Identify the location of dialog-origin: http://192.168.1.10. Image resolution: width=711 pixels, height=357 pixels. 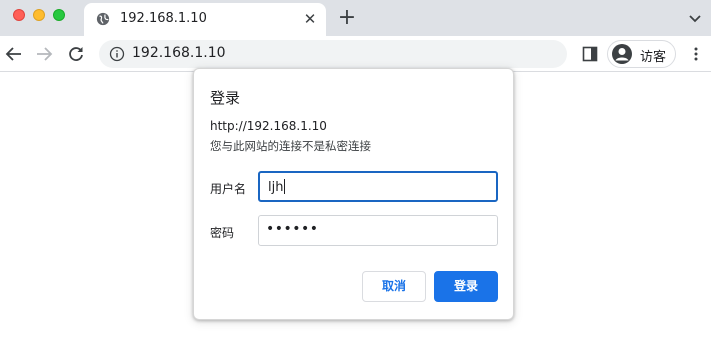
(268, 126).